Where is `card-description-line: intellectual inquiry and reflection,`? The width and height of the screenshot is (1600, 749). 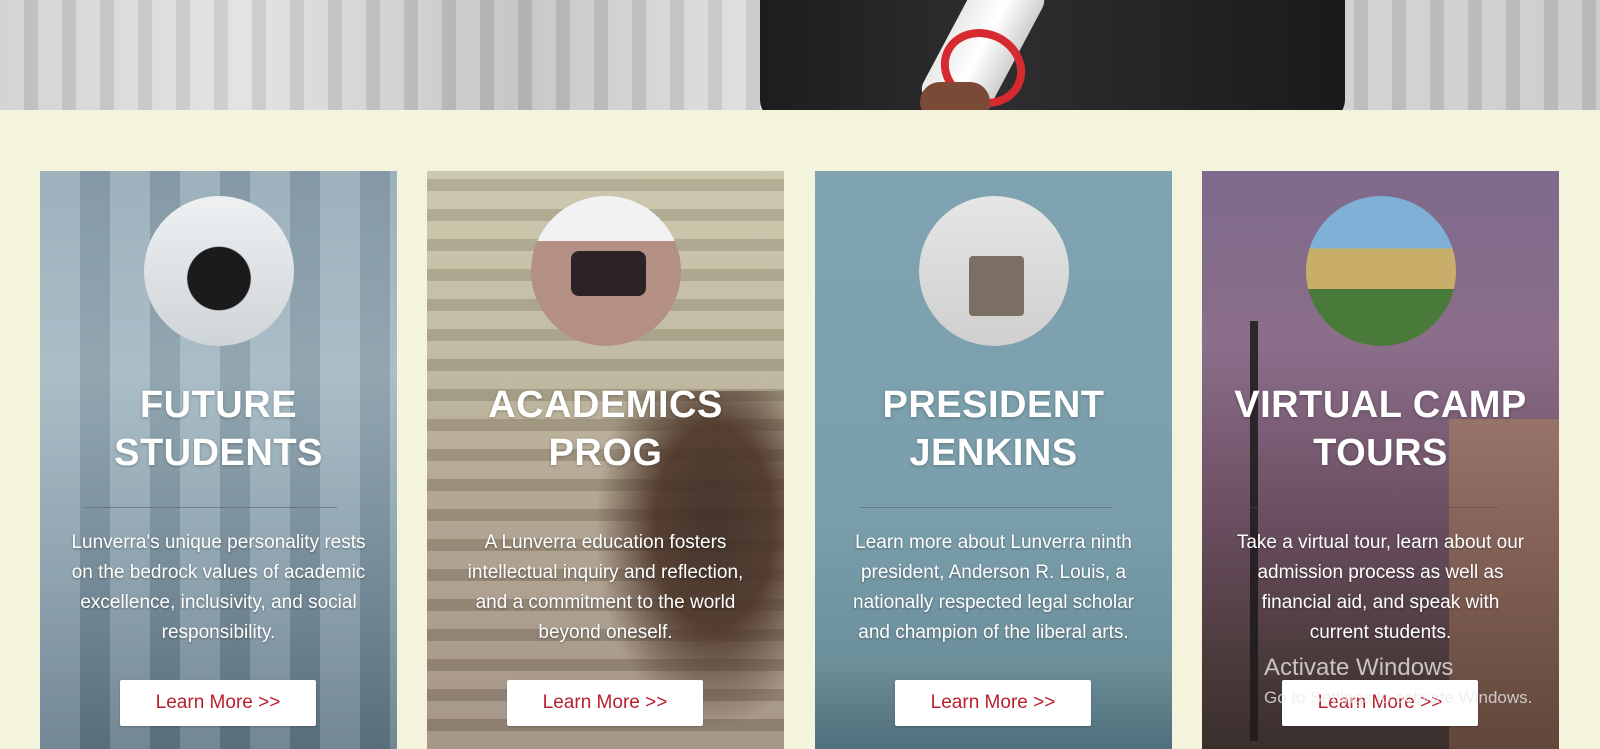
card-description-line: intellectual inquiry and reflection, is located at coordinates (605, 572).